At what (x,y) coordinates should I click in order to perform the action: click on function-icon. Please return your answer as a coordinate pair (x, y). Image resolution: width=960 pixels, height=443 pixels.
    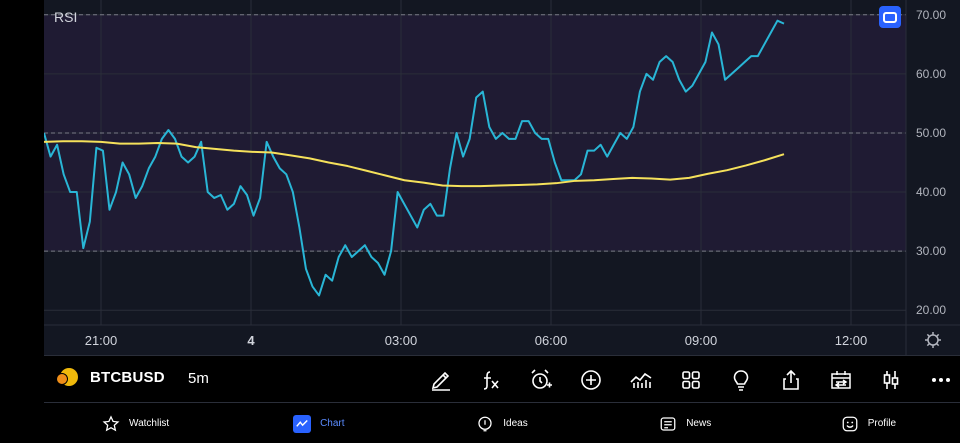
    Looking at the image, I should click on (491, 380).